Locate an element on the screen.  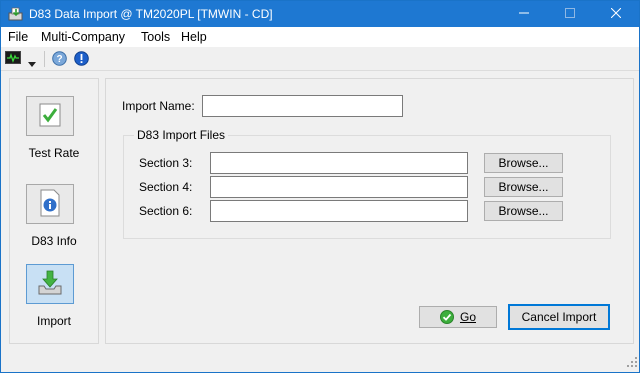
section-3-input is located at coordinates (339, 163).